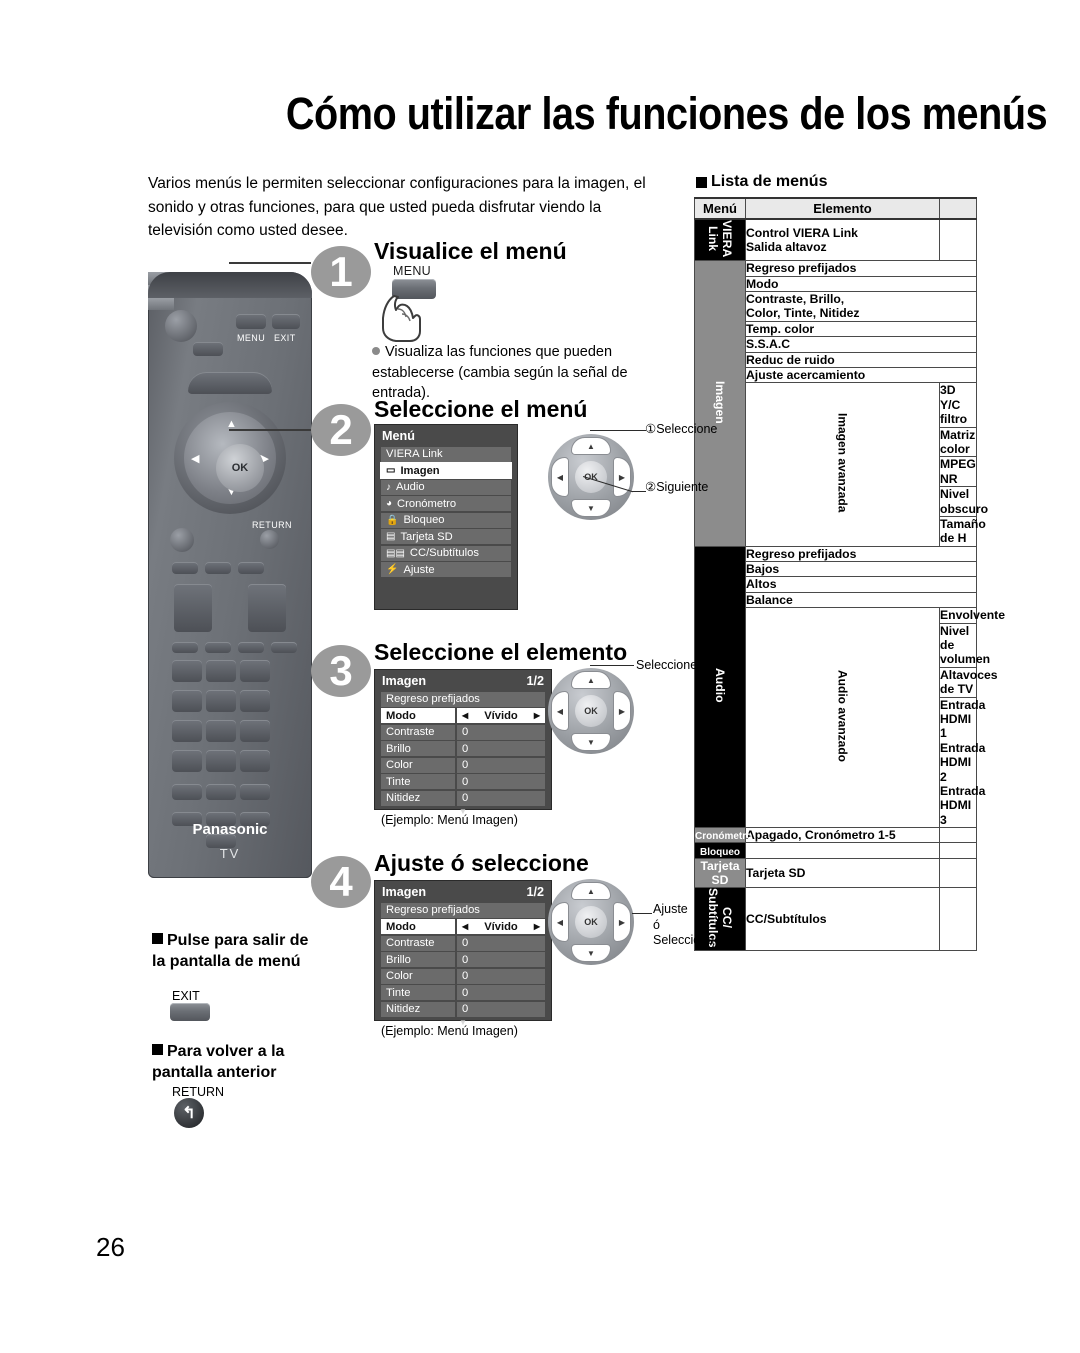 The height and width of the screenshot is (1353, 1080). What do you see at coordinates (418, 732) in the screenshot?
I see `osd-imagen-row-label: Contraste` at bounding box center [418, 732].